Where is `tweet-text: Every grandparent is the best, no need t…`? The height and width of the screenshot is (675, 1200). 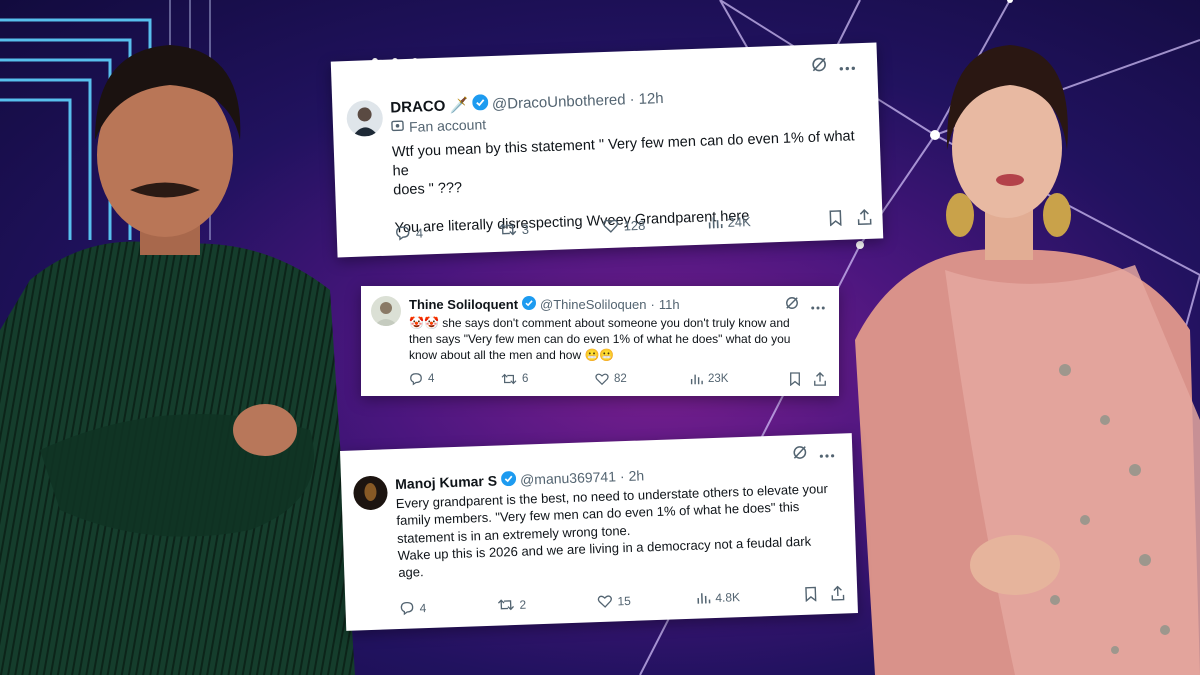
tweet-text: Every grandparent is the best, no need t… is located at coordinates (623, 530).